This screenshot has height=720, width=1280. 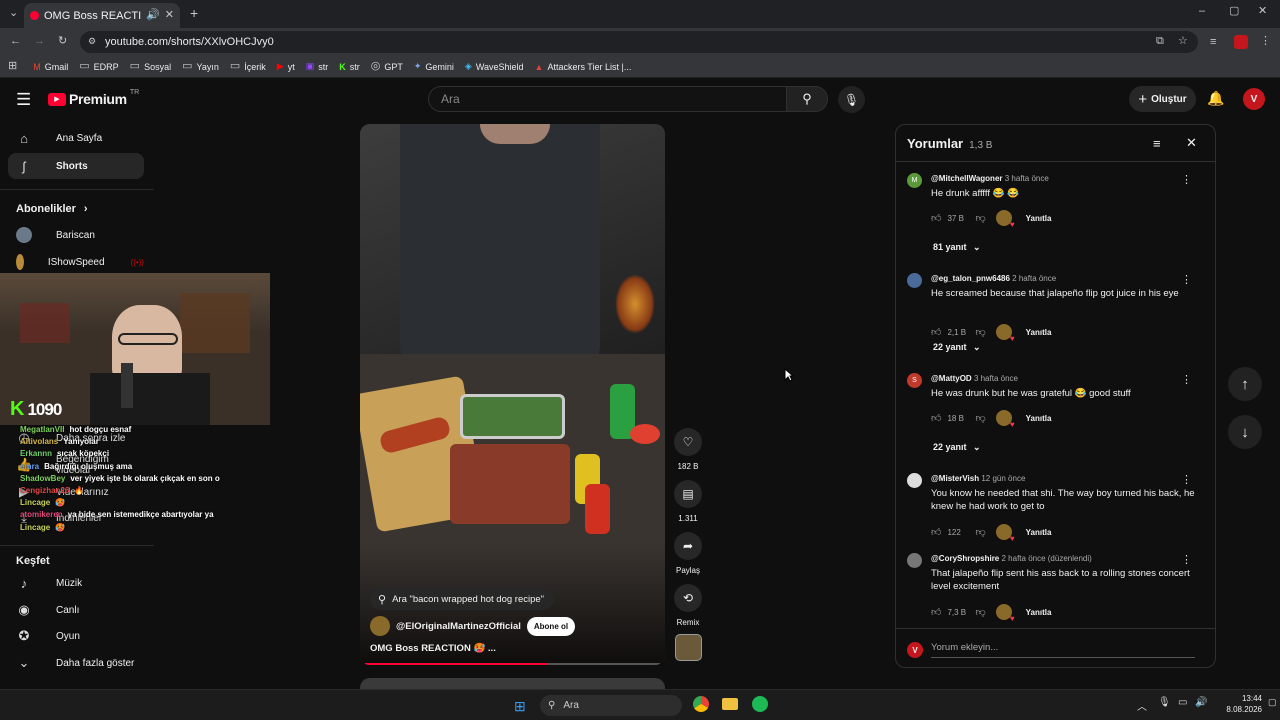 What do you see at coordinates (1142, 705) in the screenshot?
I see `chevron-up-icon: ︿` at bounding box center [1142, 705].